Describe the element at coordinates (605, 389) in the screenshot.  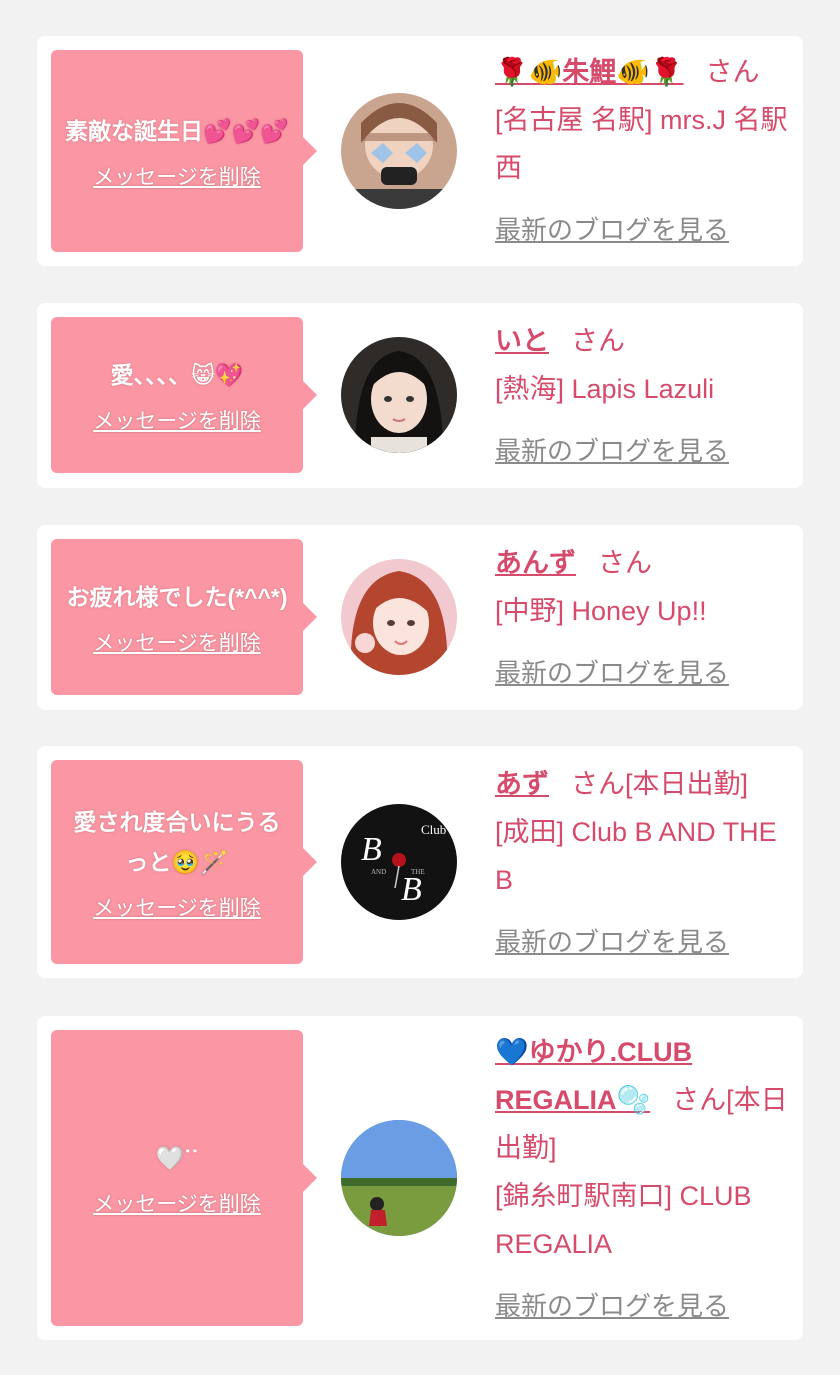
I see `shop-label: [熱海] Lapis Lazuli` at that location.